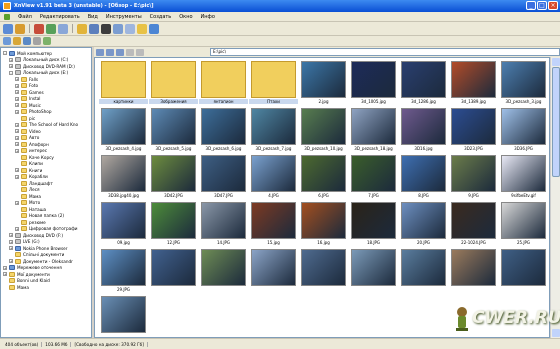 The height and width of the screenshot is (349, 560). What do you see at coordinates (223, 84) in the screenshot?
I see `folder-thumbnail: янтапион` at bounding box center [223, 84].